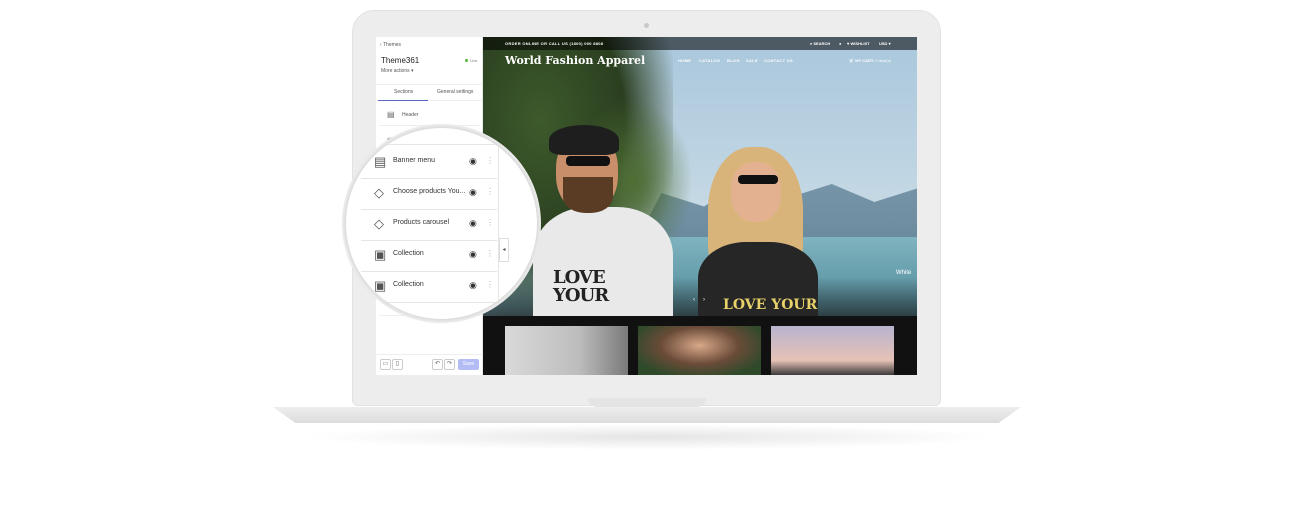 This screenshot has height=507, width=1300. Describe the element at coordinates (581, 286) in the screenshot. I see `man-shirt-print: LOVE YOUR` at that location.